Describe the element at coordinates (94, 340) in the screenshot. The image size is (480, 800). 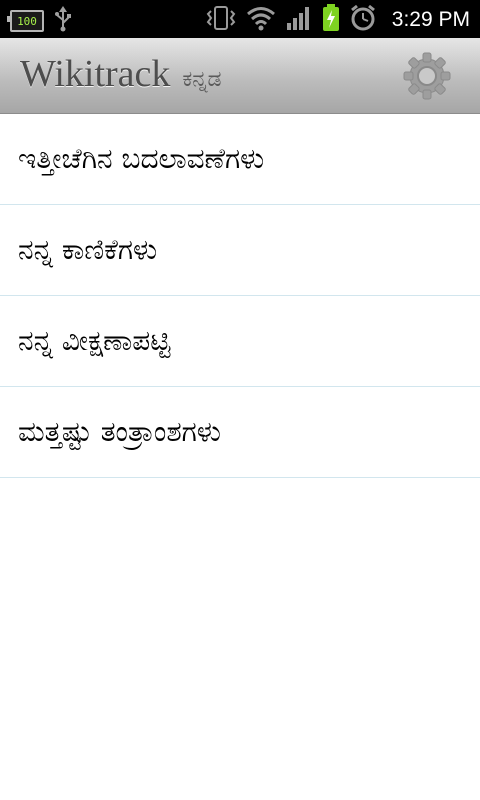
I see `menu-item-label: ನನ್ನ ವೀಕ್ಷಣಾಪಟ್ಟಿ` at that location.